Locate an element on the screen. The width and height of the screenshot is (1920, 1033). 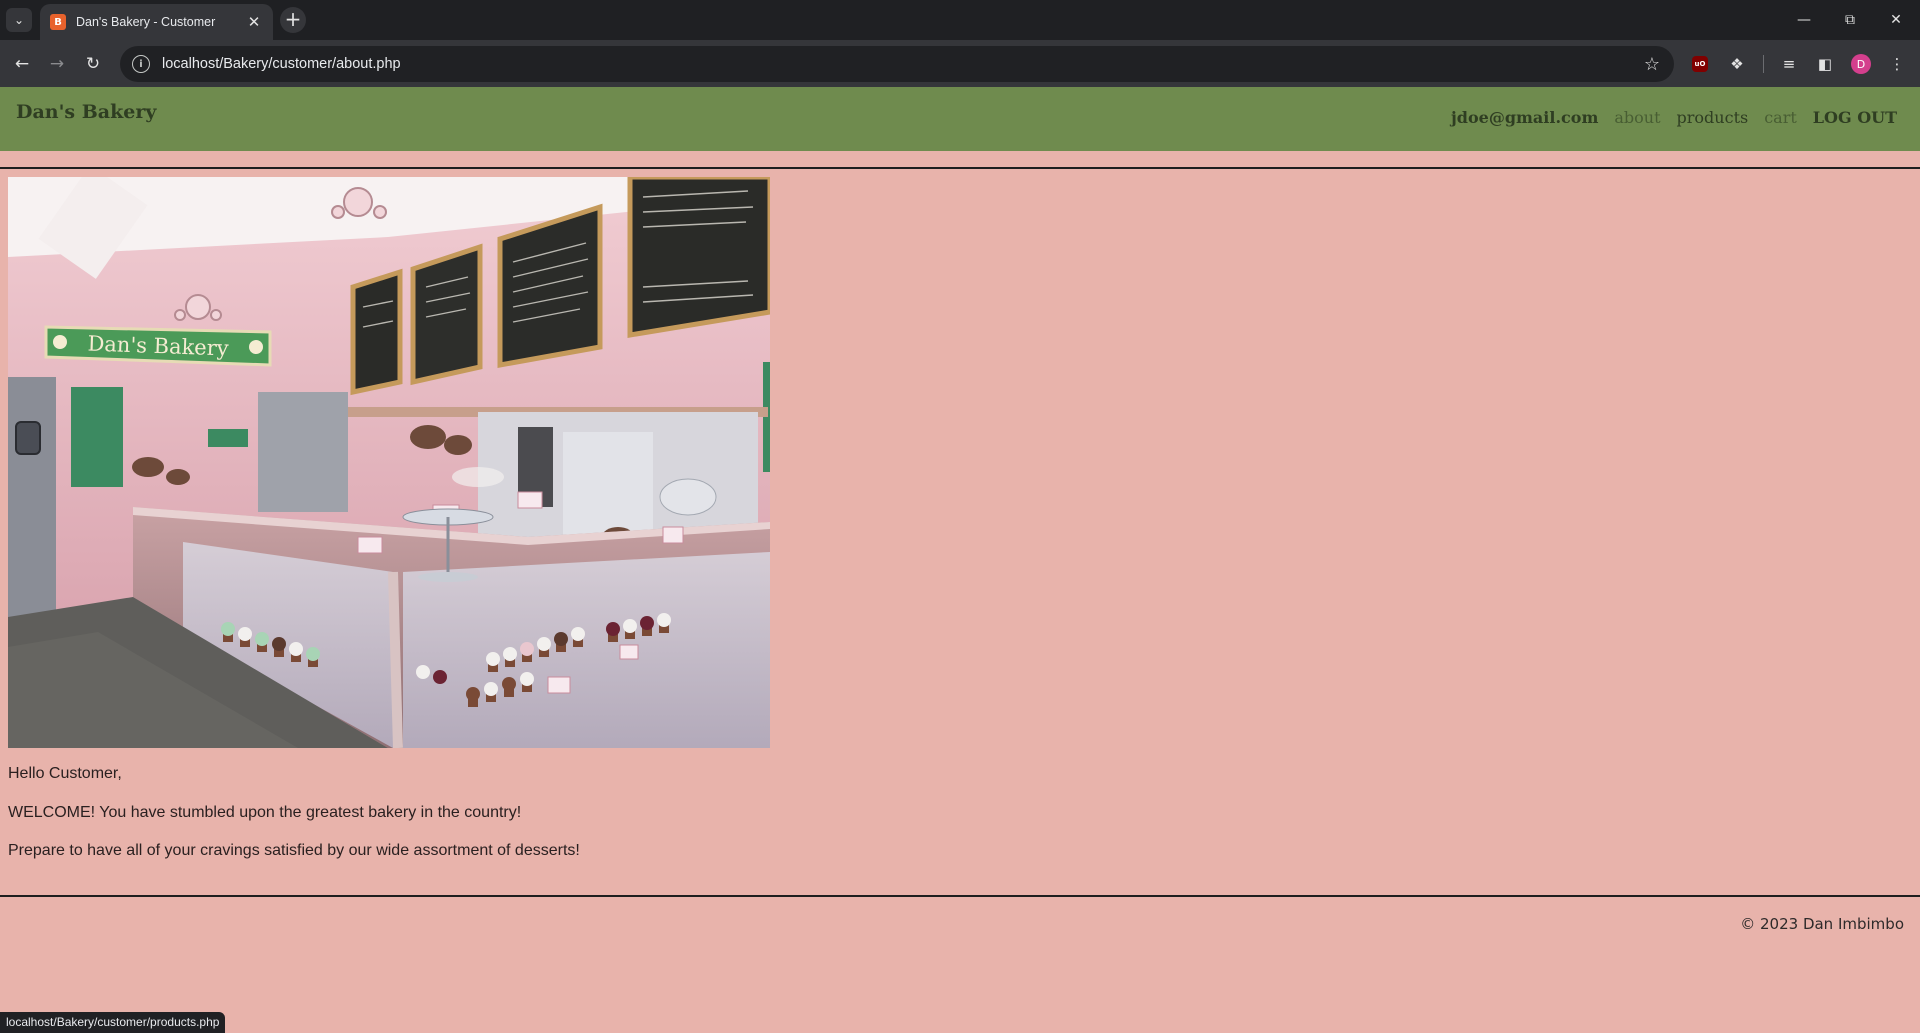
ublock-icon: uO is located at coordinates (1700, 64).